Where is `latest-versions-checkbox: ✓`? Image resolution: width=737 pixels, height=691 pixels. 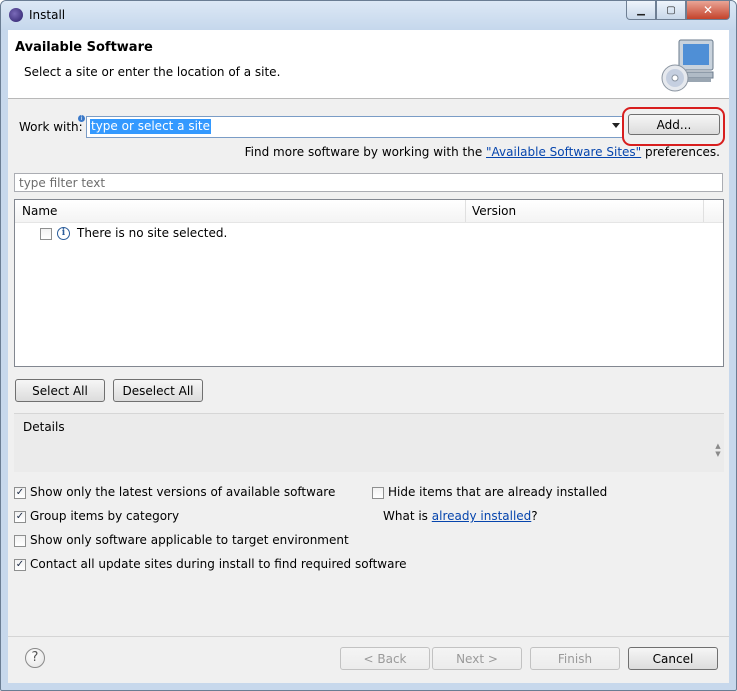 latest-versions-checkbox: ✓ is located at coordinates (20, 493).